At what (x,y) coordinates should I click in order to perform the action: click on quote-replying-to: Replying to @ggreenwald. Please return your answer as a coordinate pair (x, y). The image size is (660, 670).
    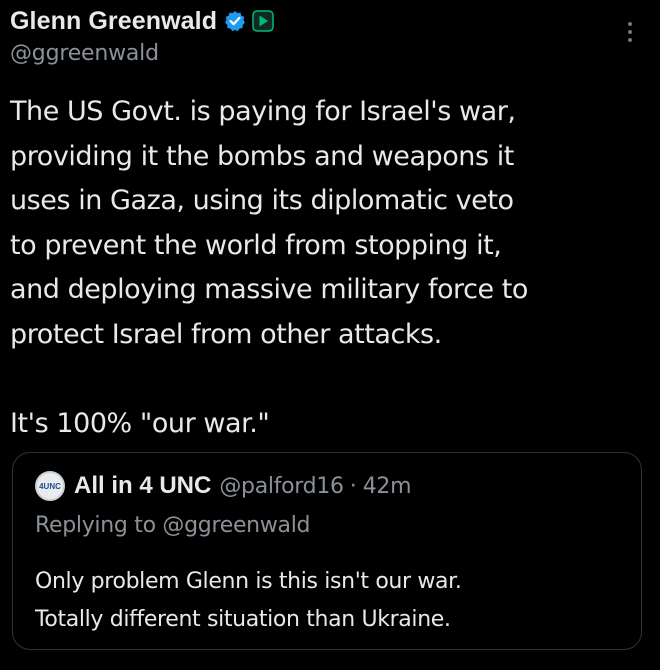
    Looking at the image, I should click on (173, 525).